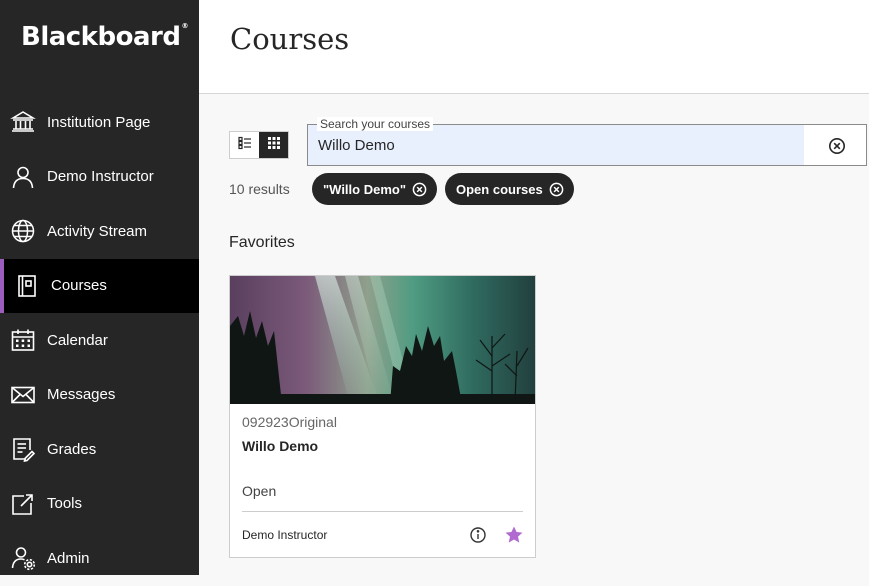 This screenshot has width=869, height=586. Describe the element at coordinates (356, 145) in the screenshot. I see `search-value: Willo Demo` at that location.